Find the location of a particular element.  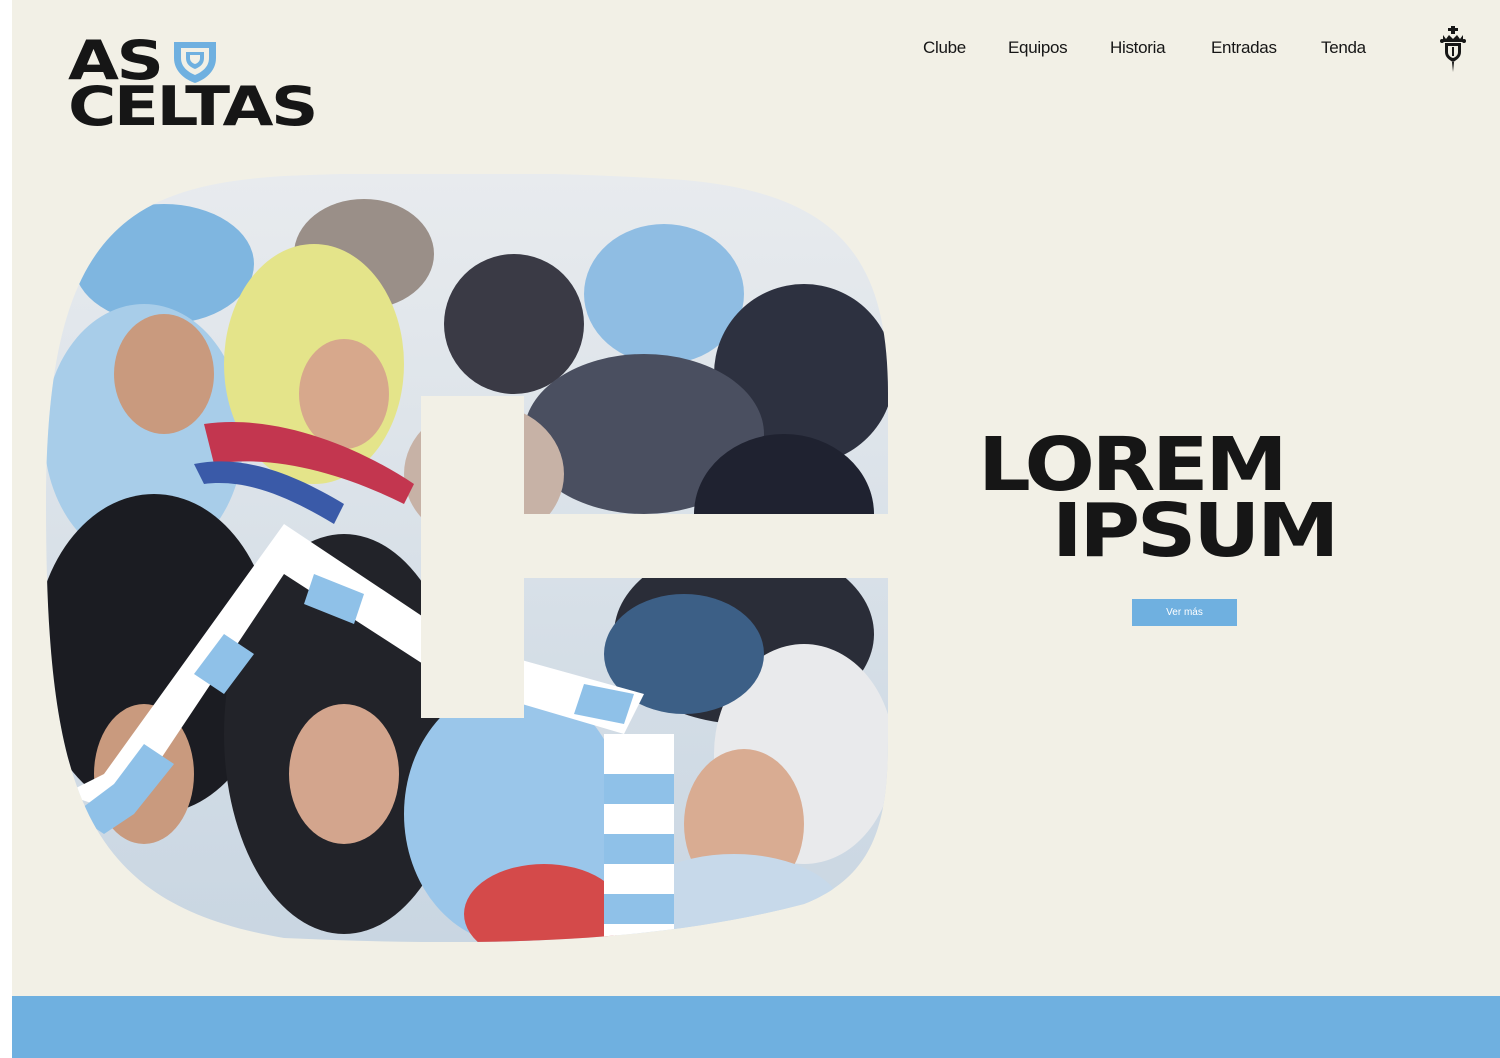

brand-logo: AS CELTAS is located at coordinates (203, 86).